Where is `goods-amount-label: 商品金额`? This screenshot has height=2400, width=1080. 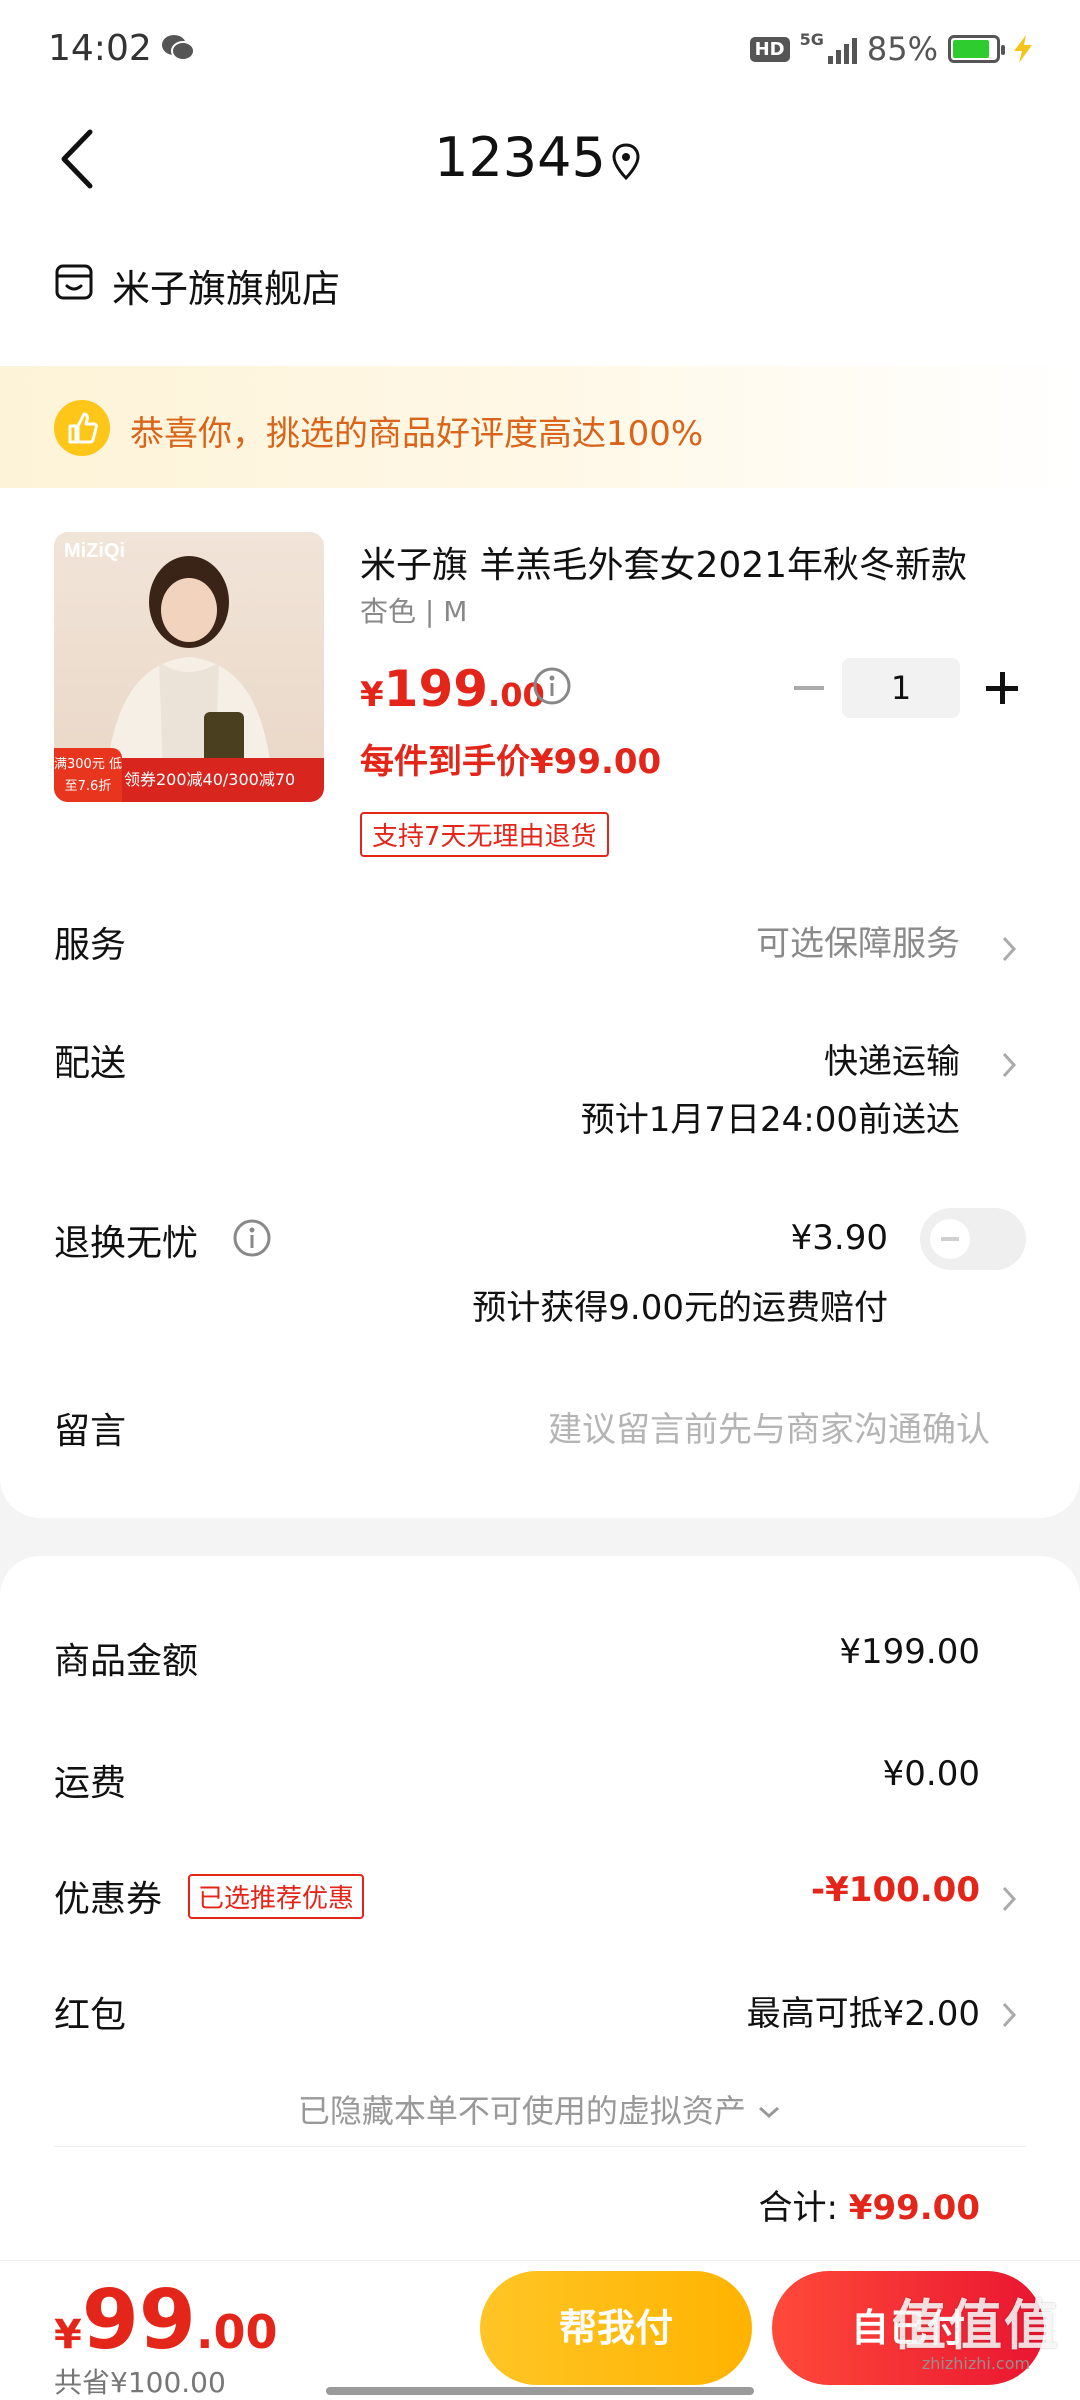 goods-amount-label: 商品金额 is located at coordinates (126, 1661).